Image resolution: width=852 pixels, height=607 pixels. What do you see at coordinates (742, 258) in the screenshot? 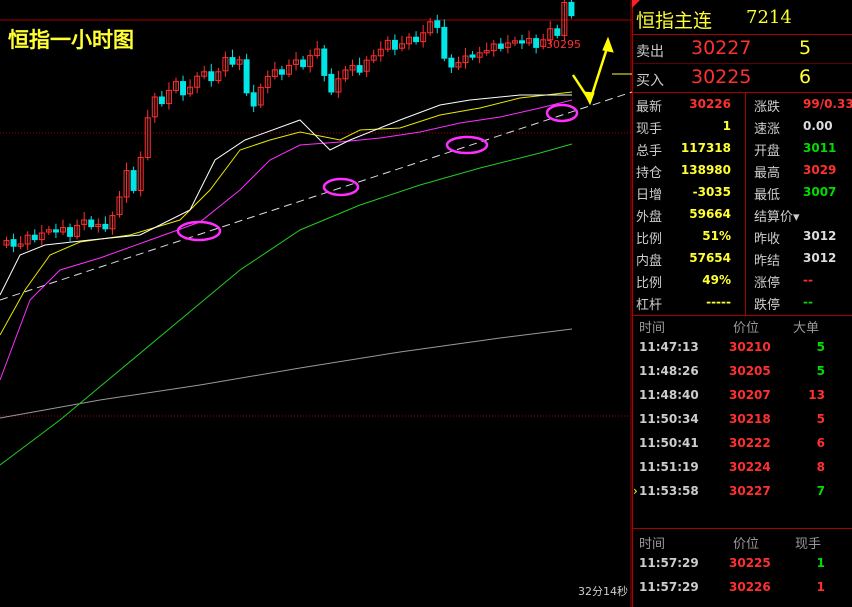
I see `stat-row: 内盘 57654 昨结 3012` at bounding box center [742, 258].